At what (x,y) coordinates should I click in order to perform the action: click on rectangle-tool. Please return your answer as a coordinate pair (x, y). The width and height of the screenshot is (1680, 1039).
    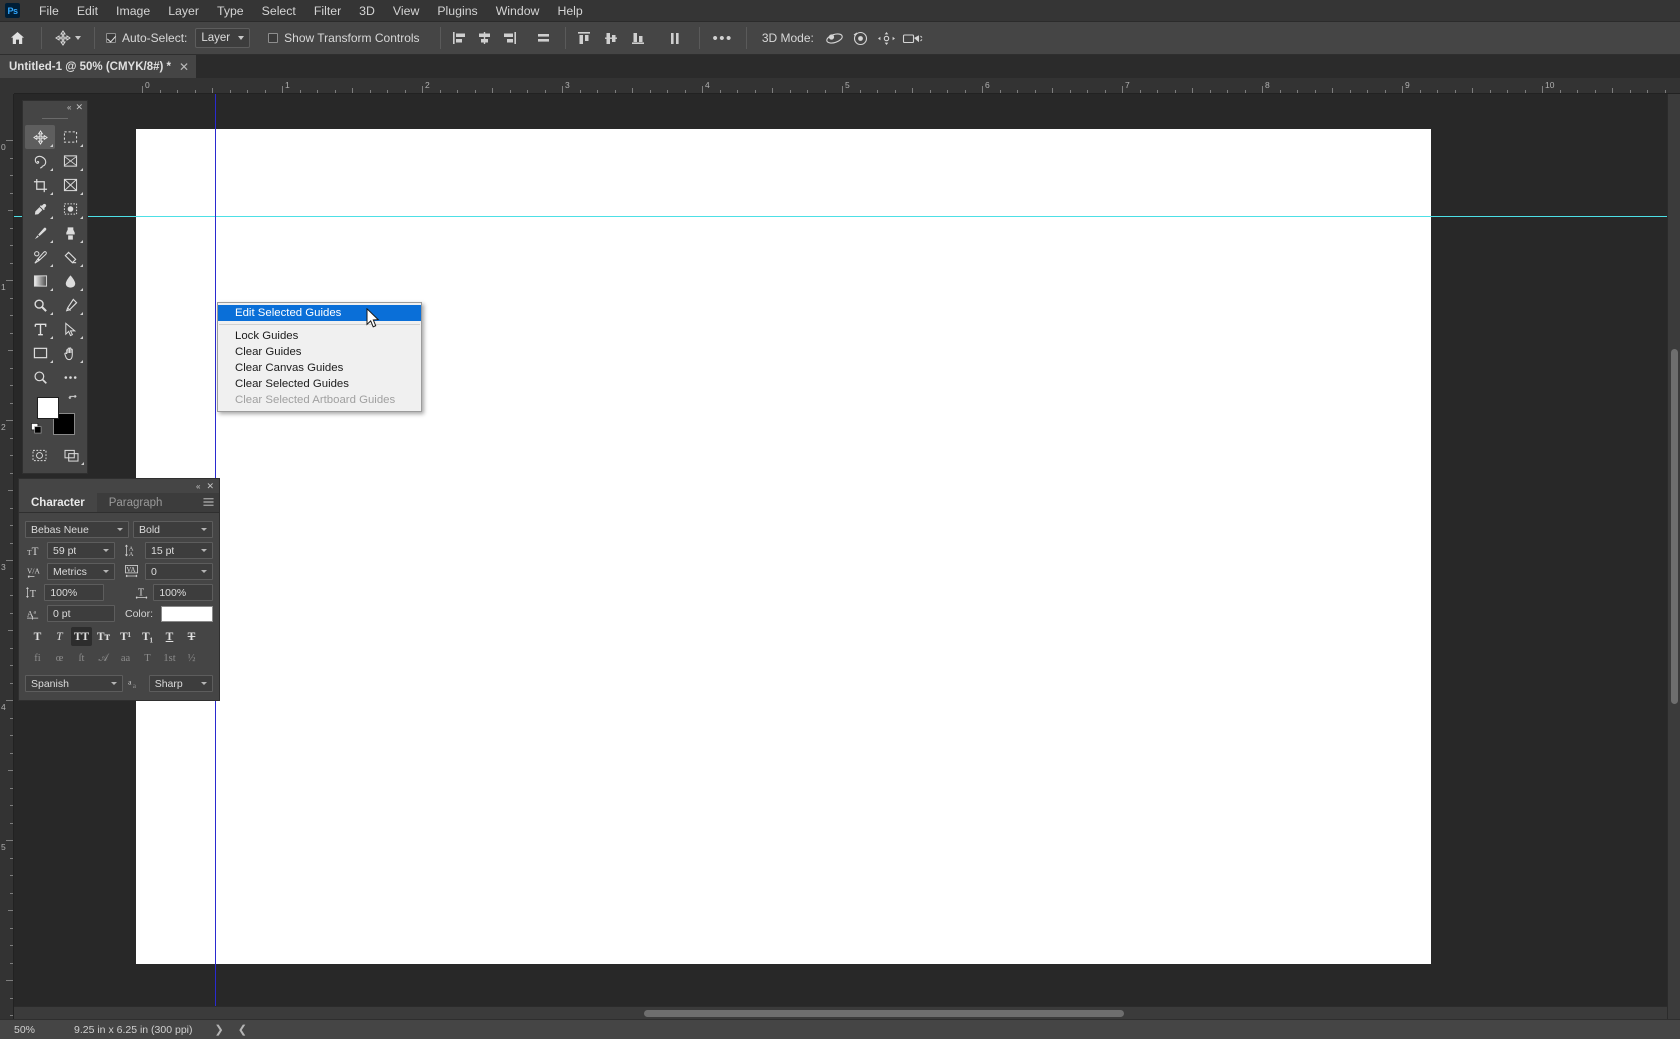
    Looking at the image, I should click on (40, 353).